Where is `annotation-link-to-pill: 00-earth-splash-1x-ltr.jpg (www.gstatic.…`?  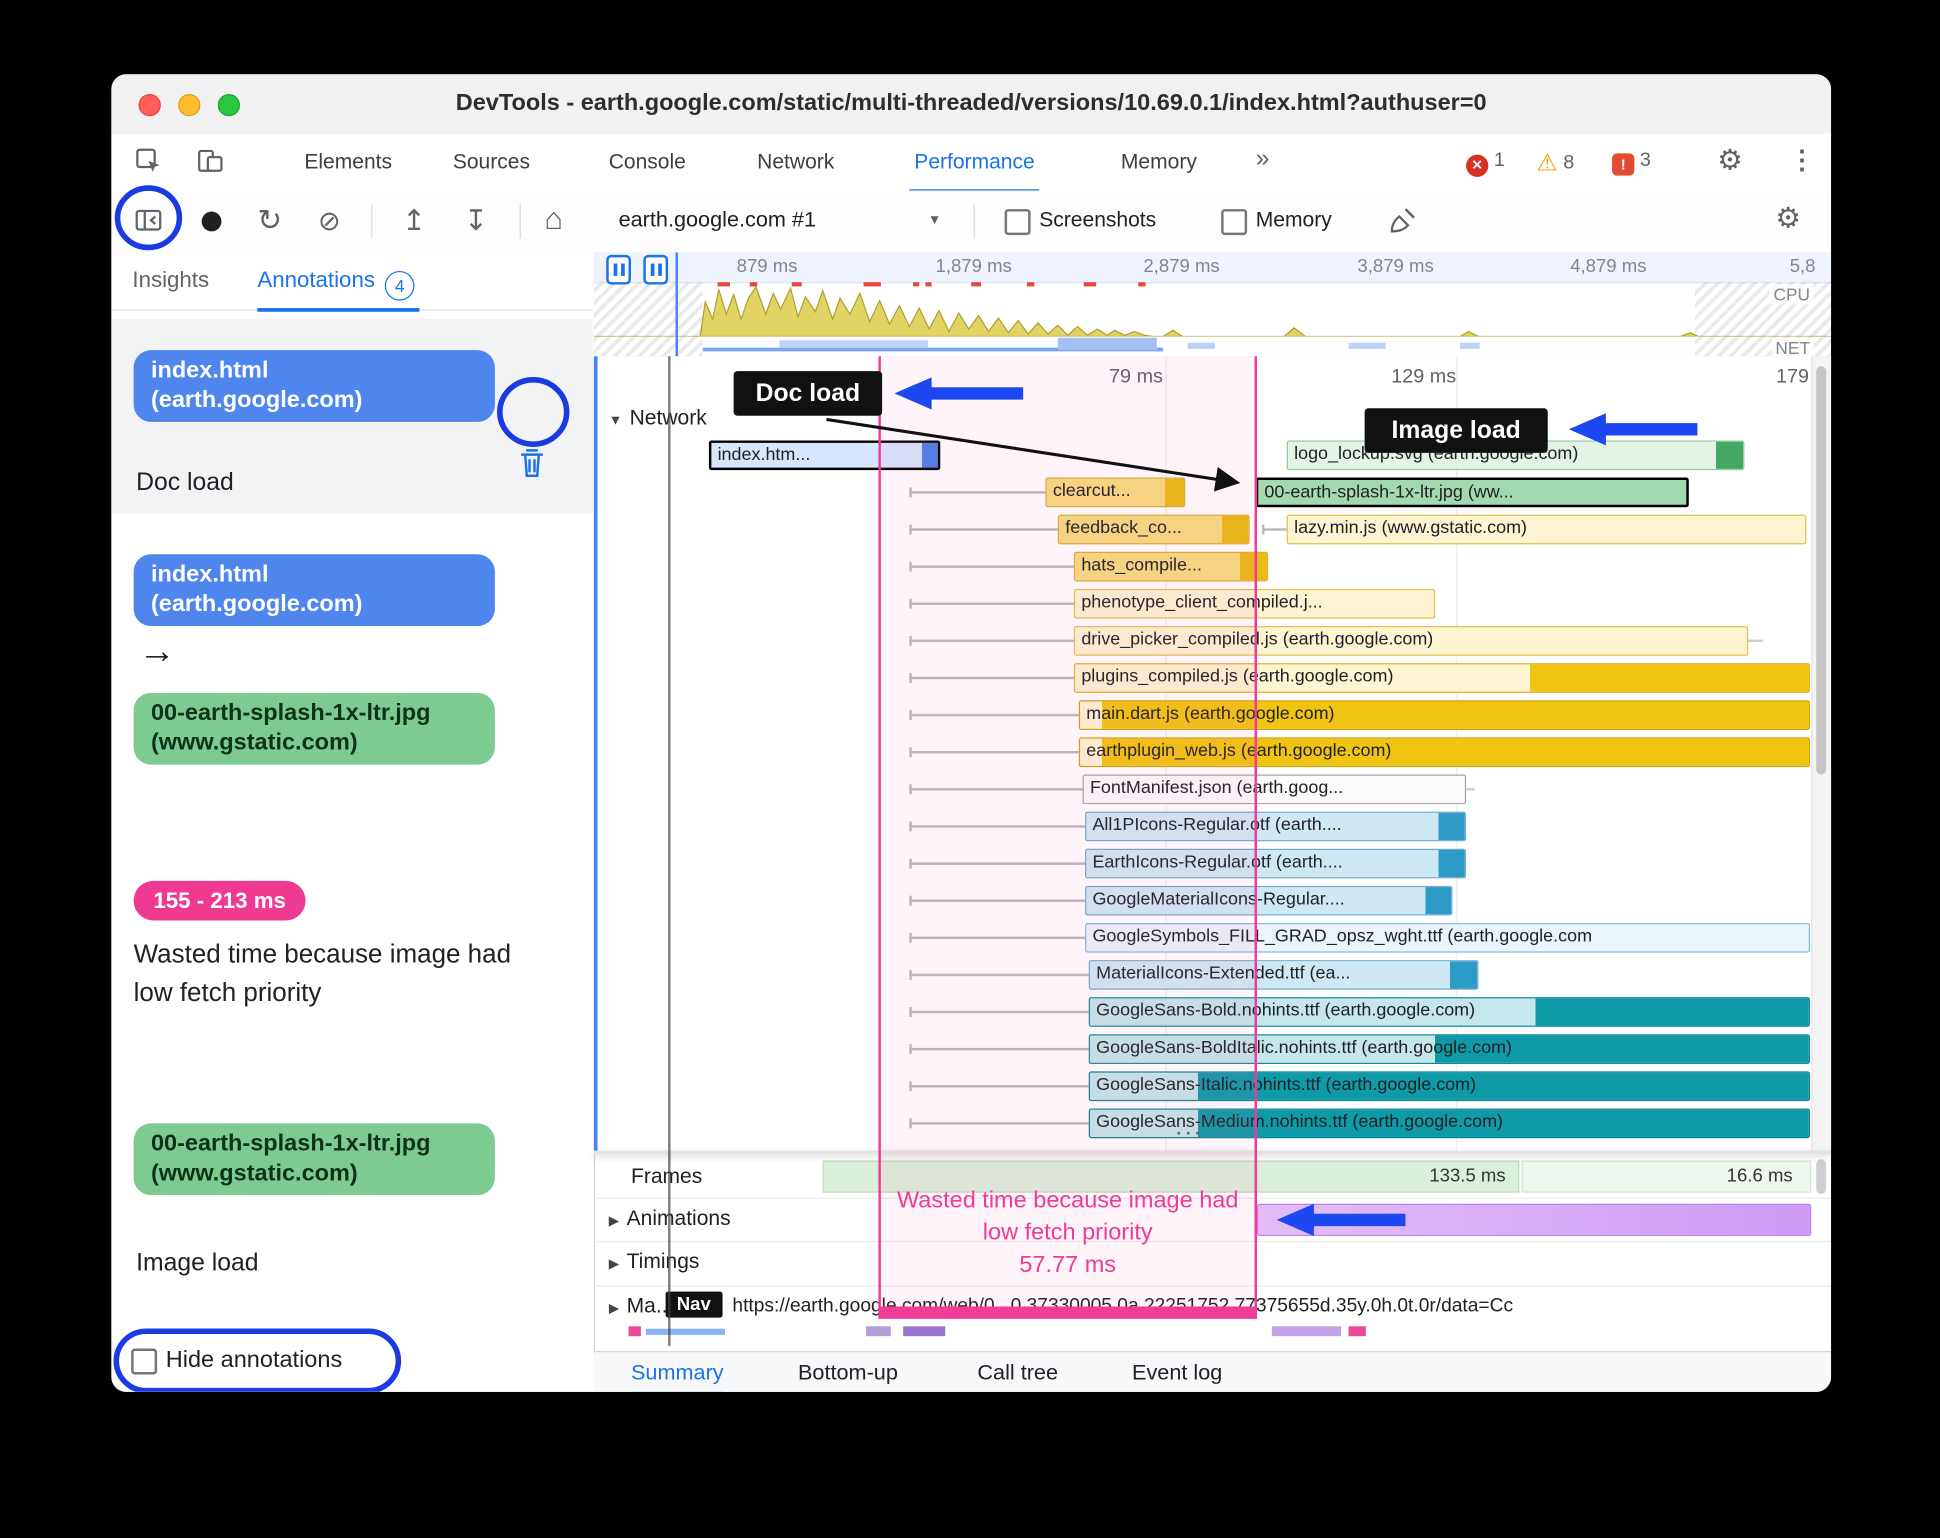 annotation-link-to-pill: 00-earth-splash-1x-ltr.jpg (www.gstatic.… is located at coordinates (314, 728).